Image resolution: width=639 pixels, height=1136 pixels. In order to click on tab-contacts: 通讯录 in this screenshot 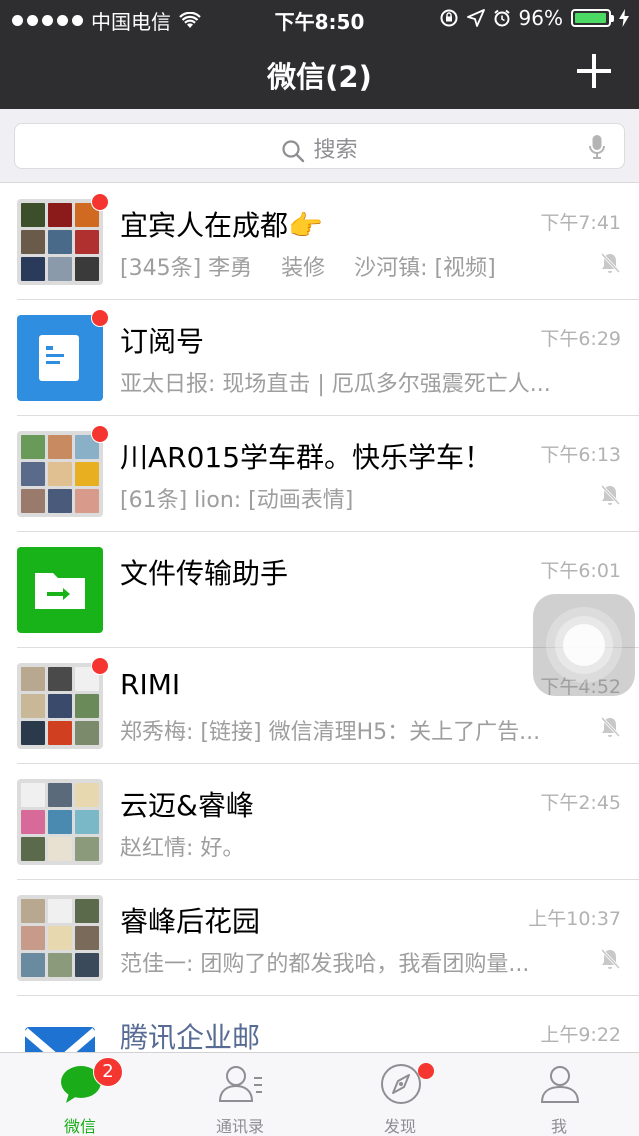, I will do `click(240, 1094)`.